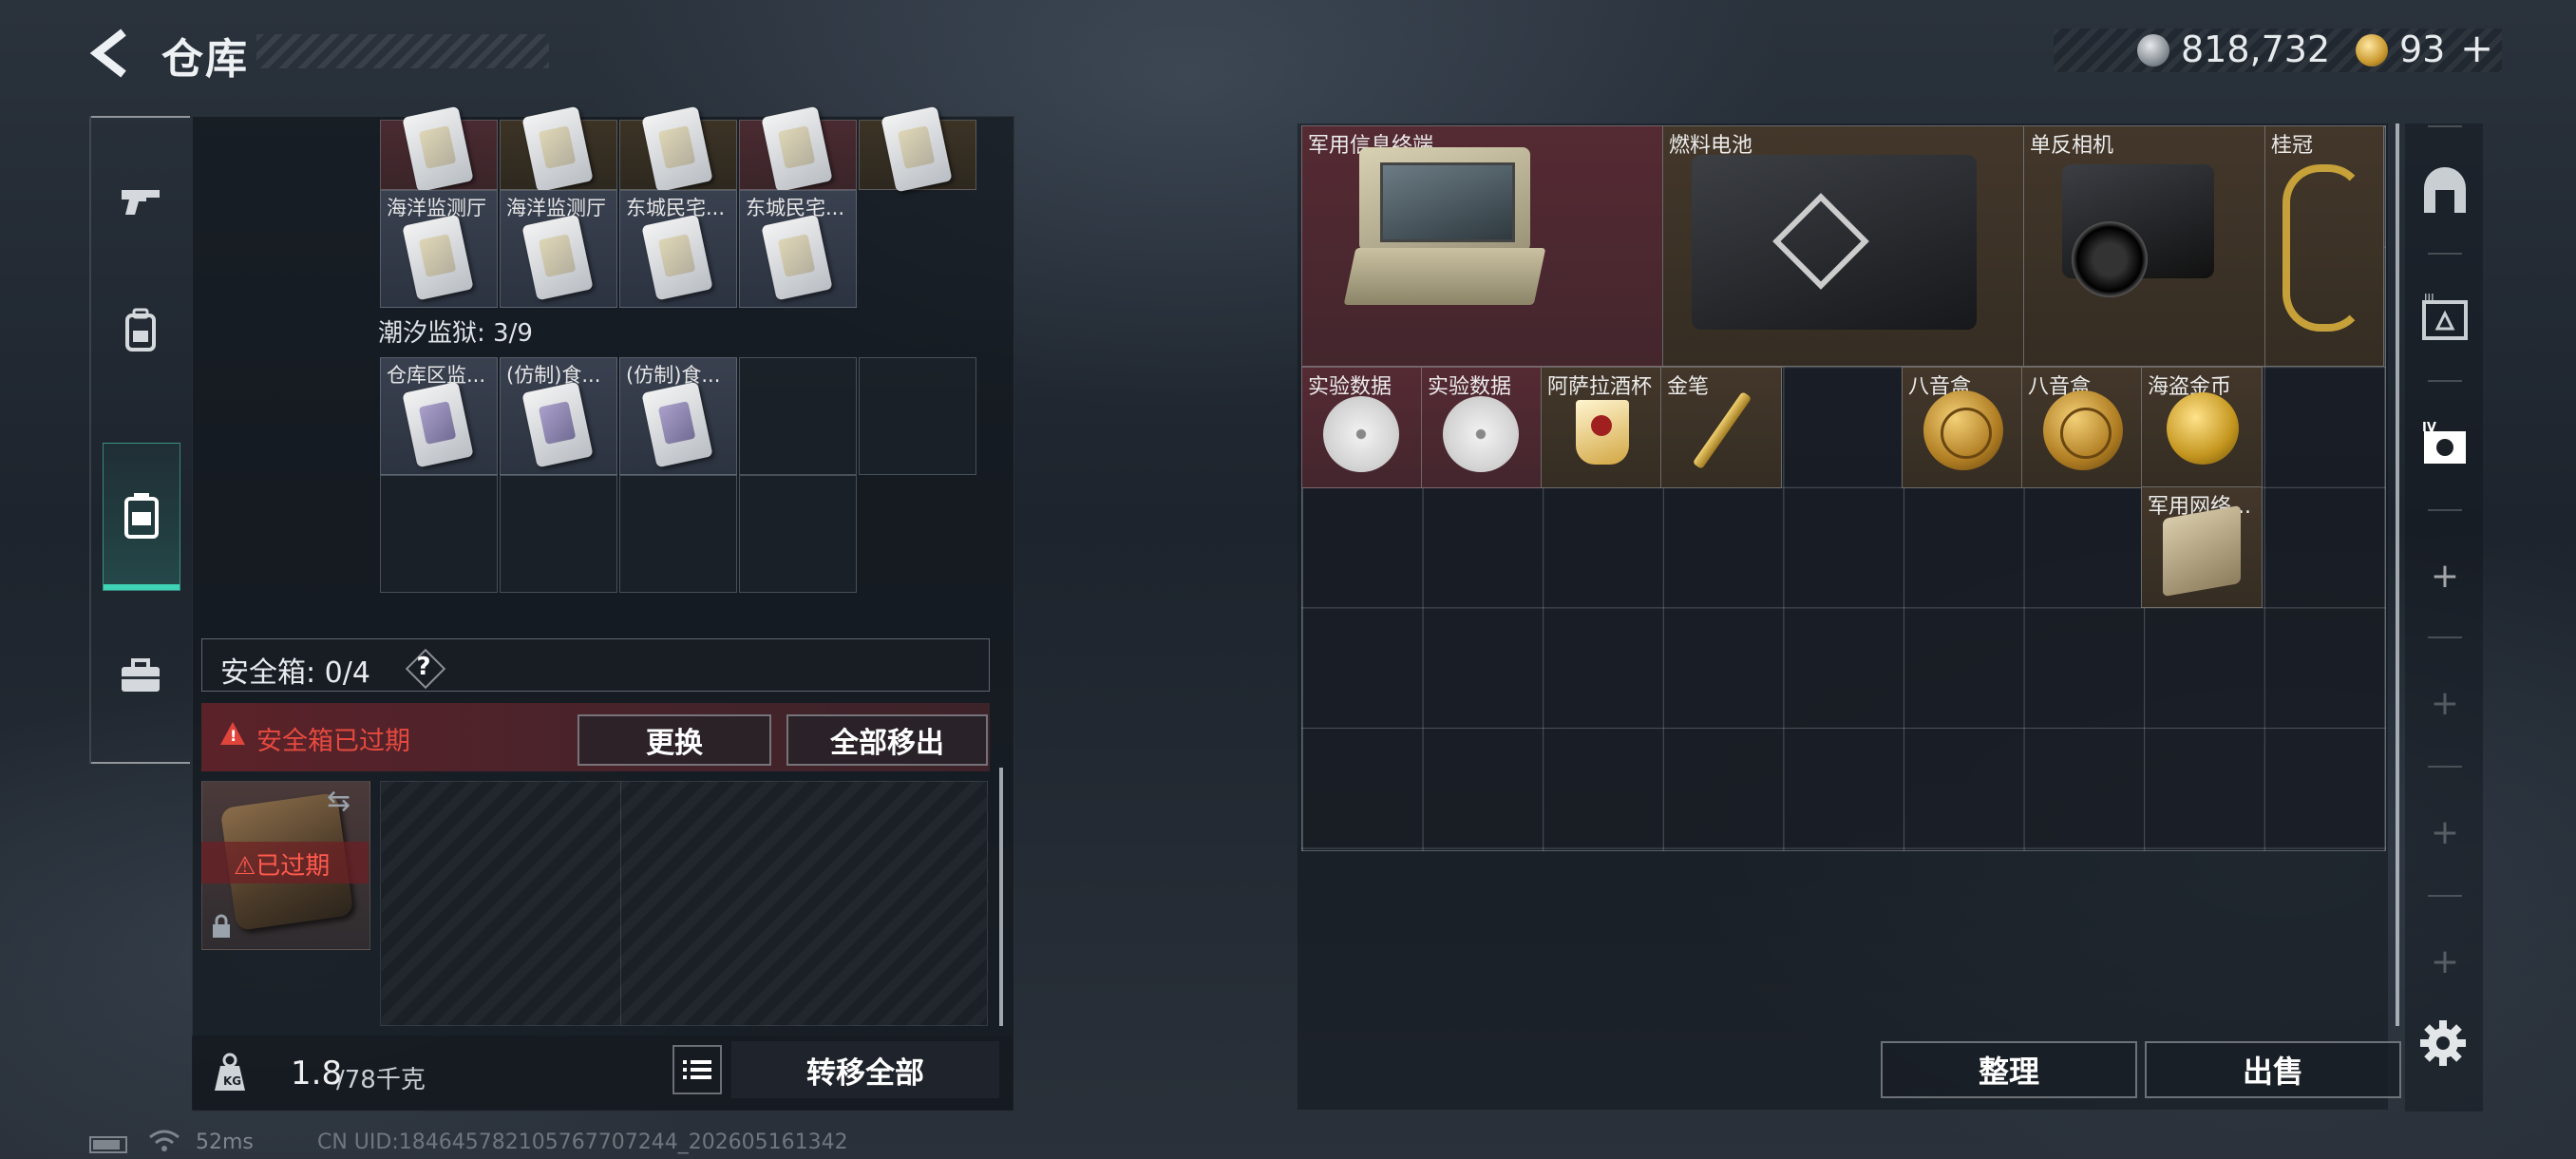 Image resolution: width=2576 pixels, height=1159 pixels. Describe the element at coordinates (1601, 427) in the screenshot. I see `stash-item: 阿萨拉酒杯` at that location.